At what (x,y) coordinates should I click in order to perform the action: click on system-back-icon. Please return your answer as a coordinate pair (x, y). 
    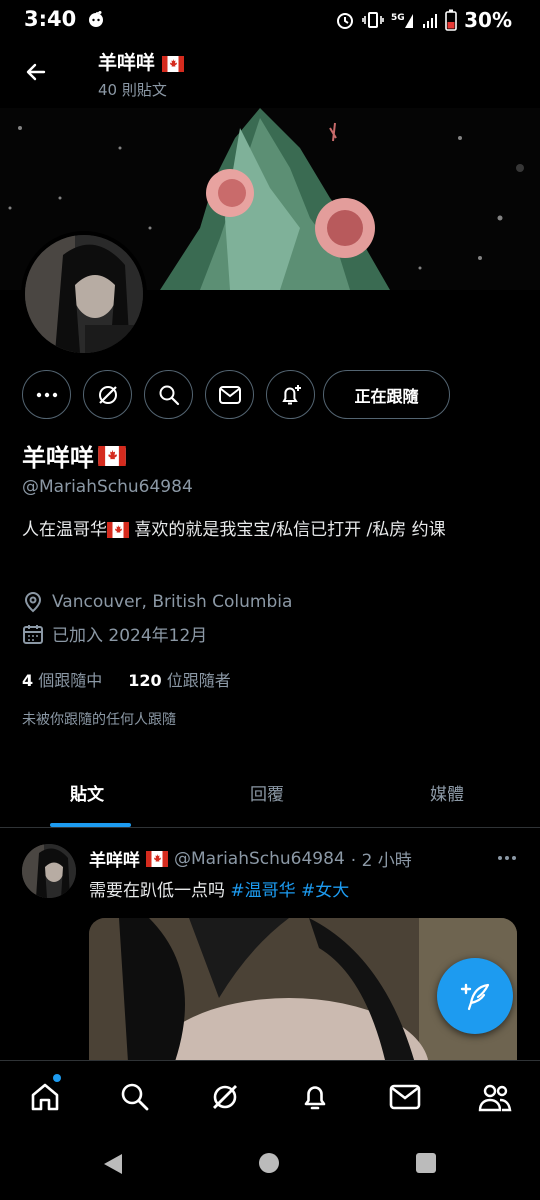
    Looking at the image, I should click on (113, 1164).